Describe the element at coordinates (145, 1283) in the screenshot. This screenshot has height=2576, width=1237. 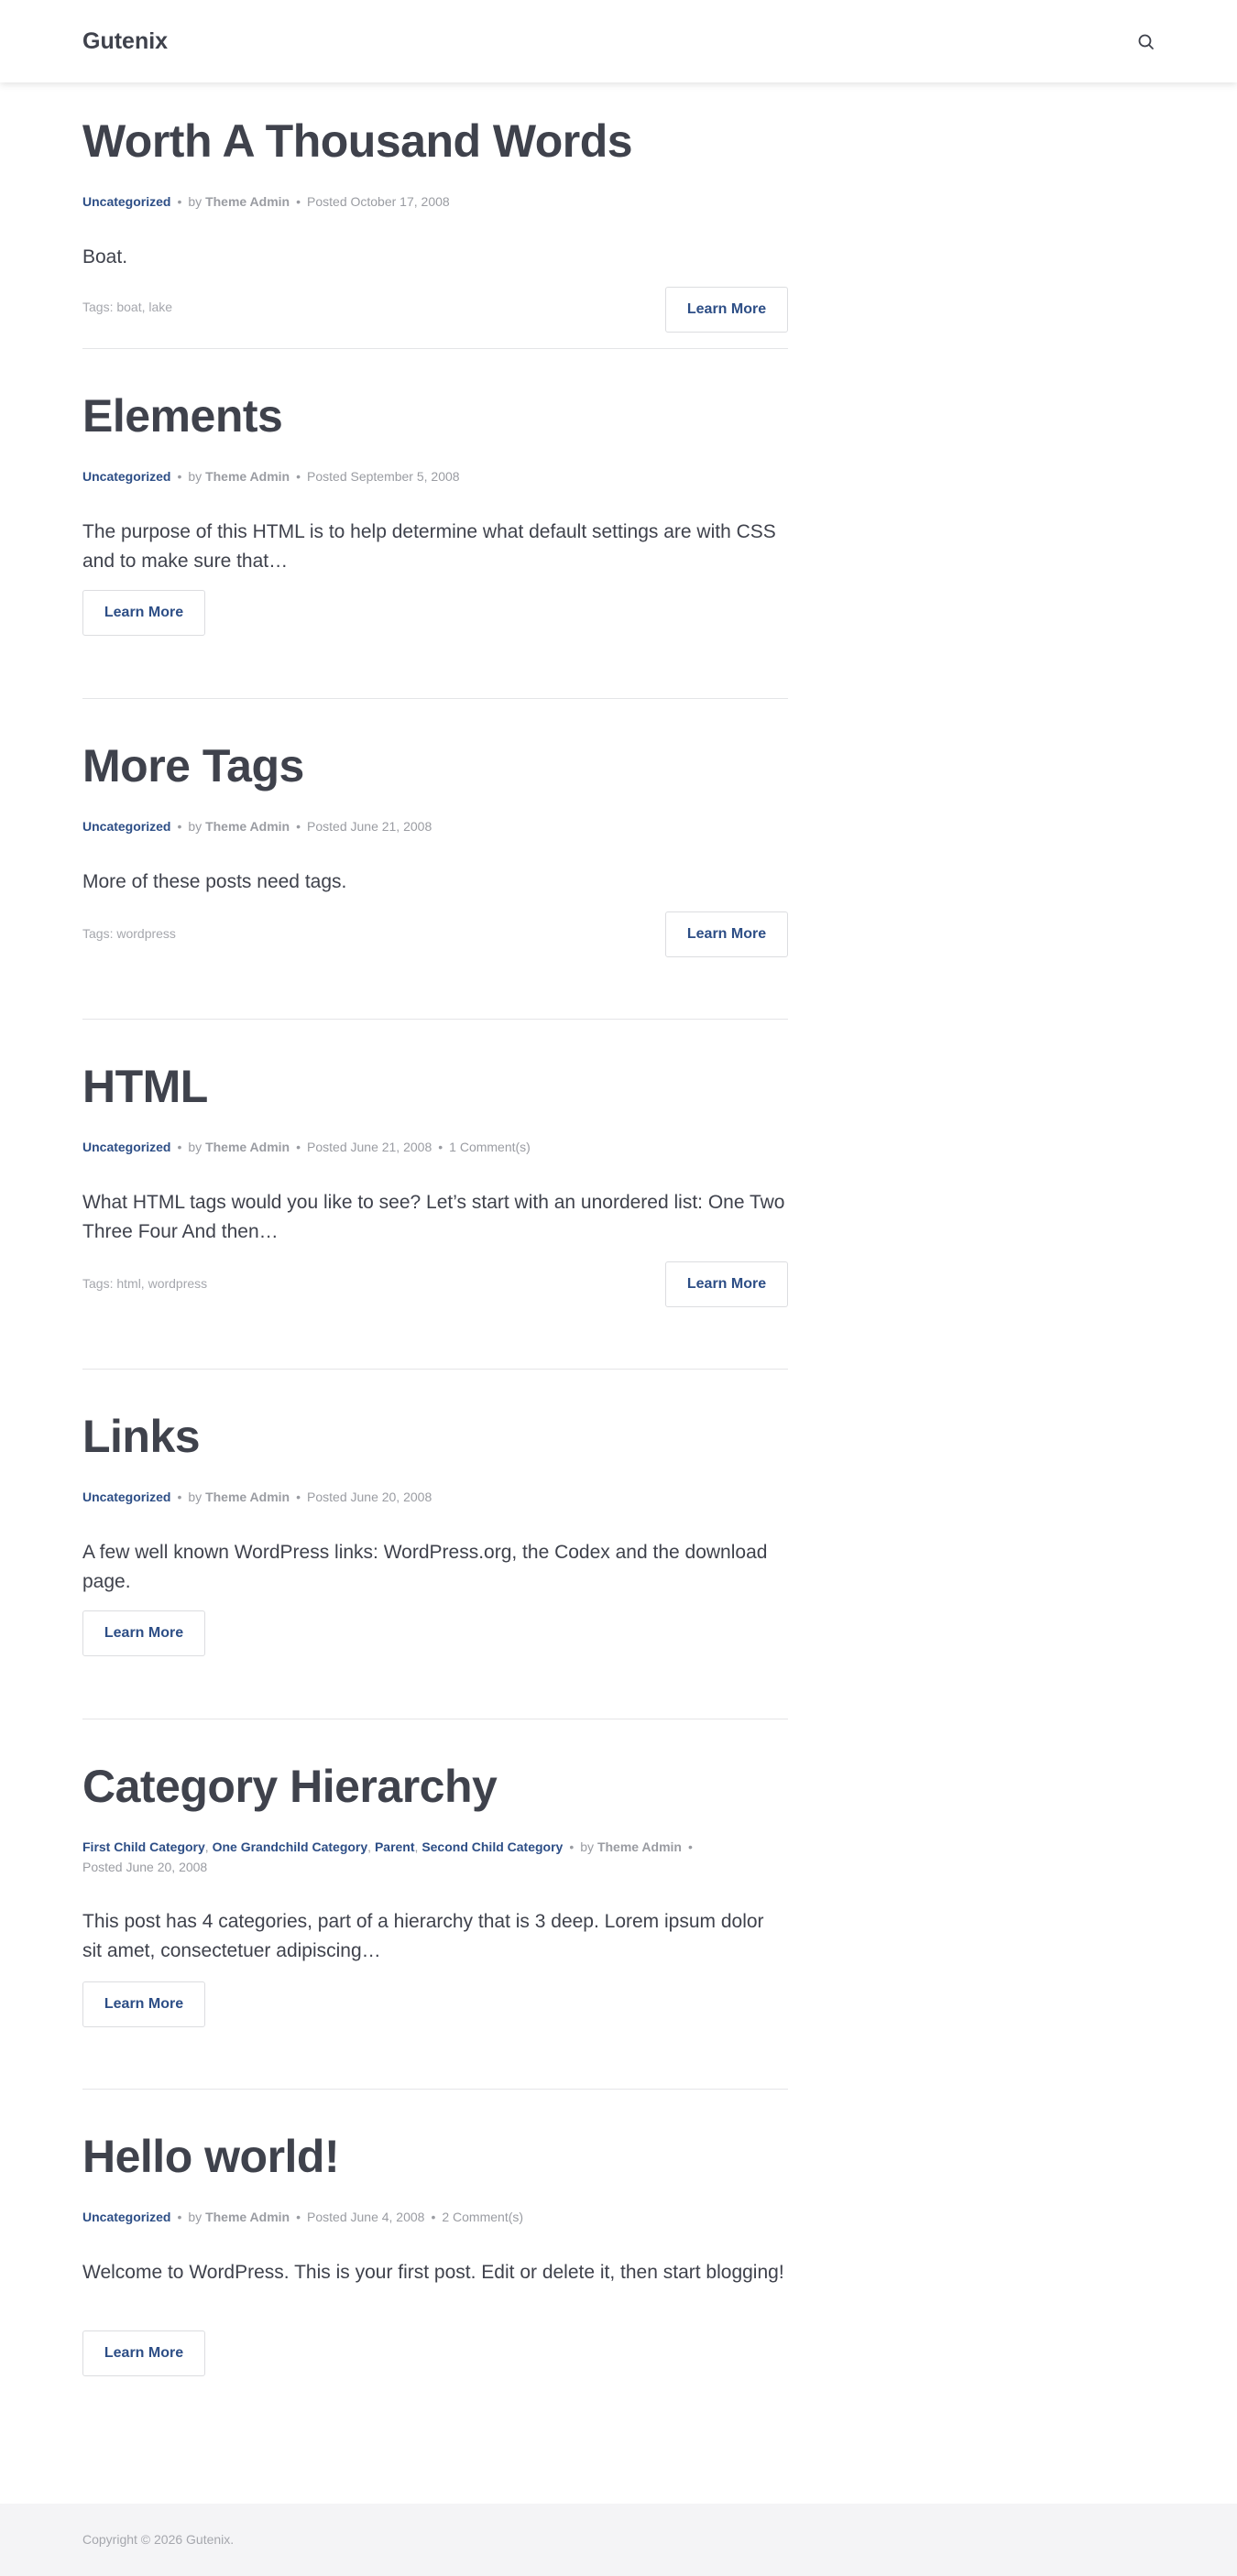
I see `post-tags: Tags: html, wordpress` at that location.